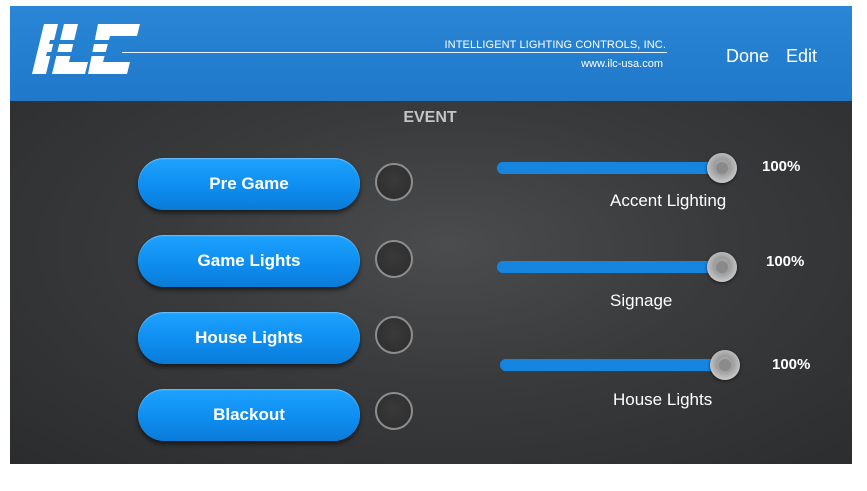 The image size is (867, 491). Describe the element at coordinates (249, 261) in the screenshot. I see `game-lights-button: Game Lights` at that location.